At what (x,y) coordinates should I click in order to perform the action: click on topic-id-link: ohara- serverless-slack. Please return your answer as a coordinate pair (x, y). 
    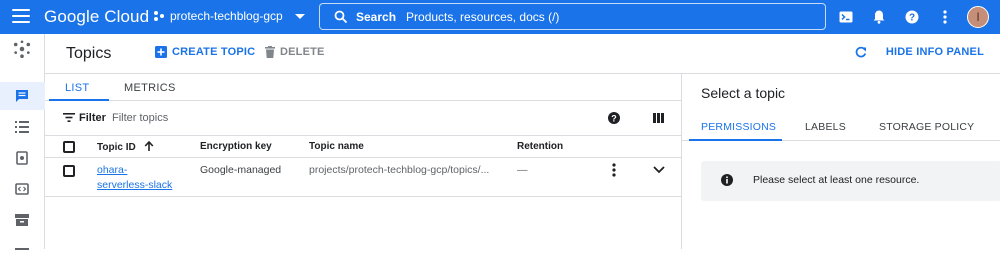
    Looking at the image, I should click on (134, 178).